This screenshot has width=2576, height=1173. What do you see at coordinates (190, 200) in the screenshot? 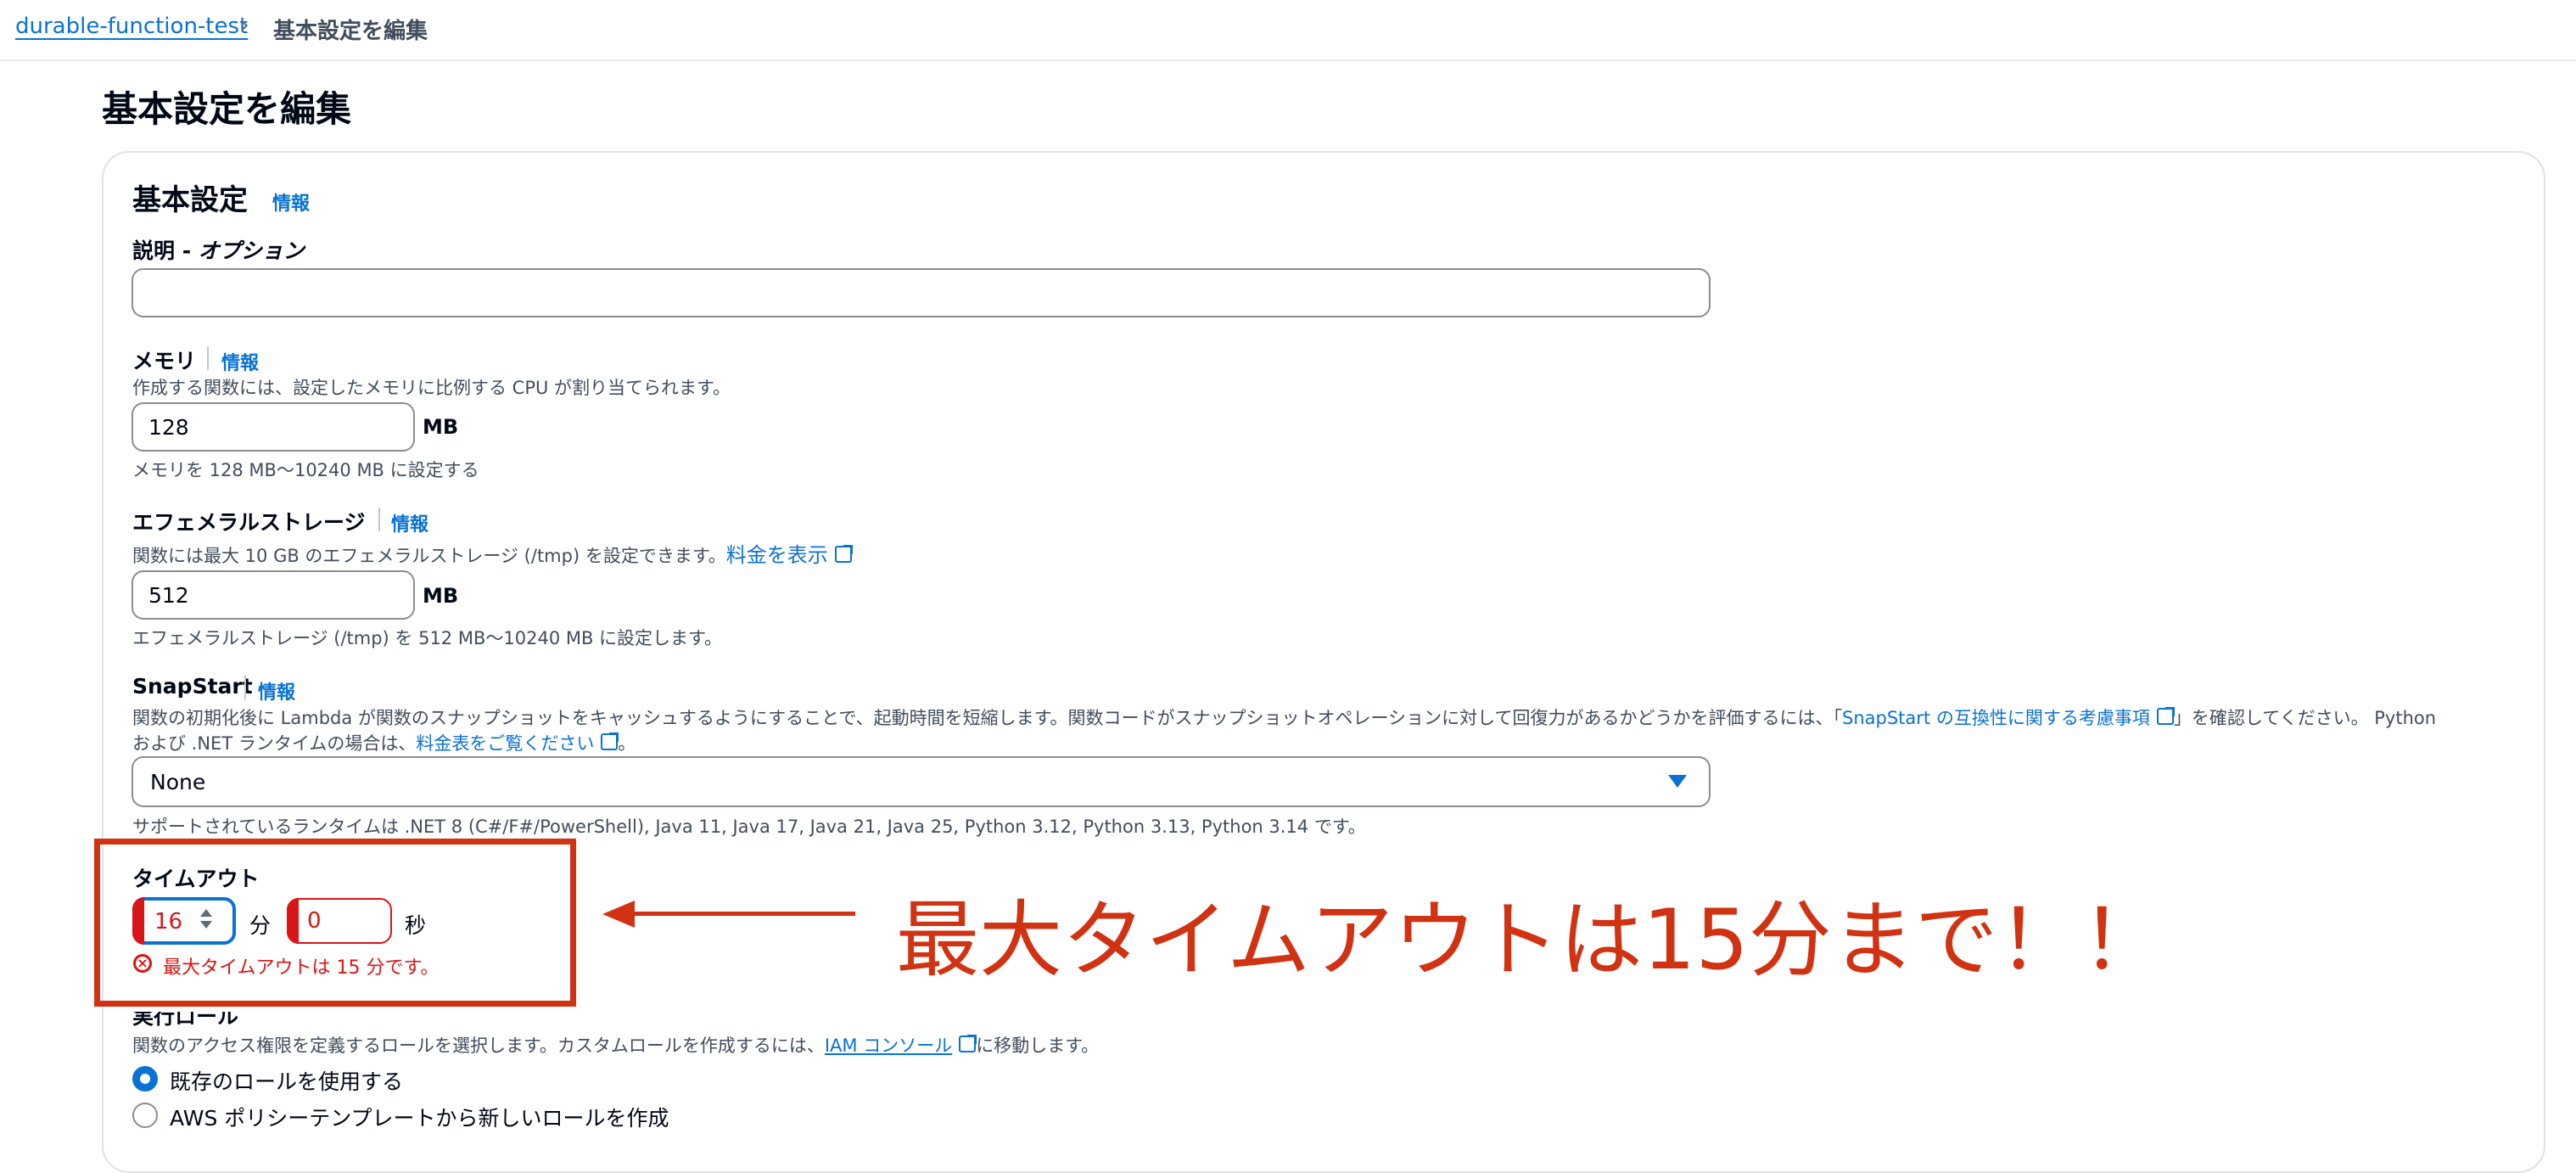
I see `section-title: 基本設定` at bounding box center [190, 200].